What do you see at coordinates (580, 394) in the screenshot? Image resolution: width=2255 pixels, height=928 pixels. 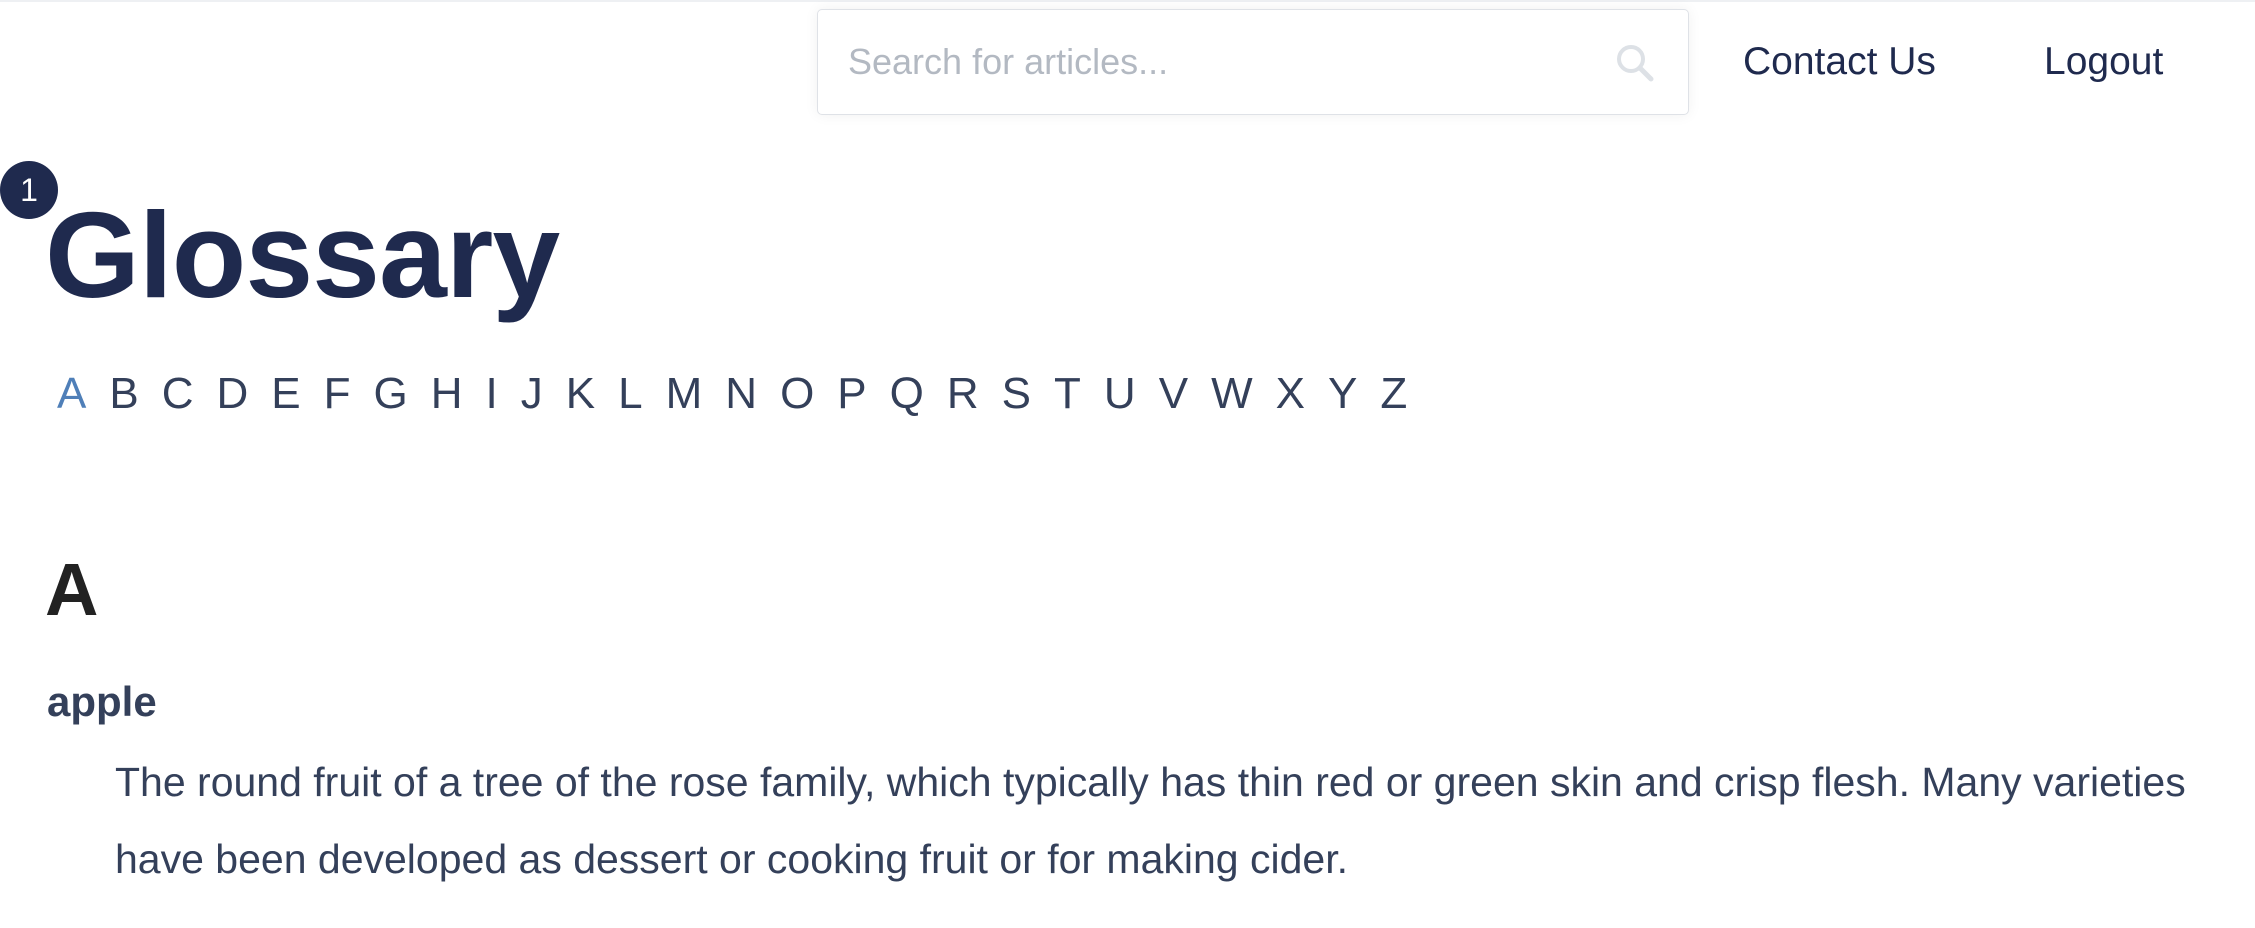 I see `alphabet-letter-k: K` at bounding box center [580, 394].